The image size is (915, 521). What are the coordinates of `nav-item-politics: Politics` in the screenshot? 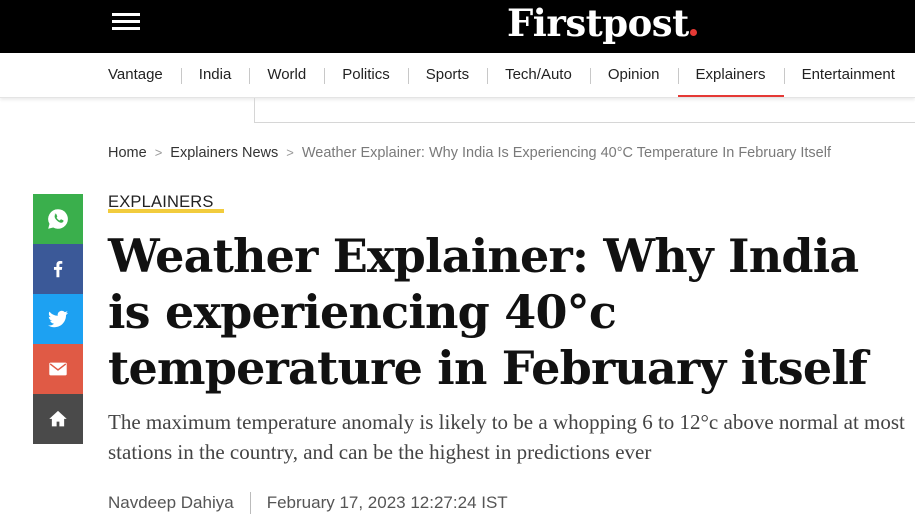 It's located at (366, 75).